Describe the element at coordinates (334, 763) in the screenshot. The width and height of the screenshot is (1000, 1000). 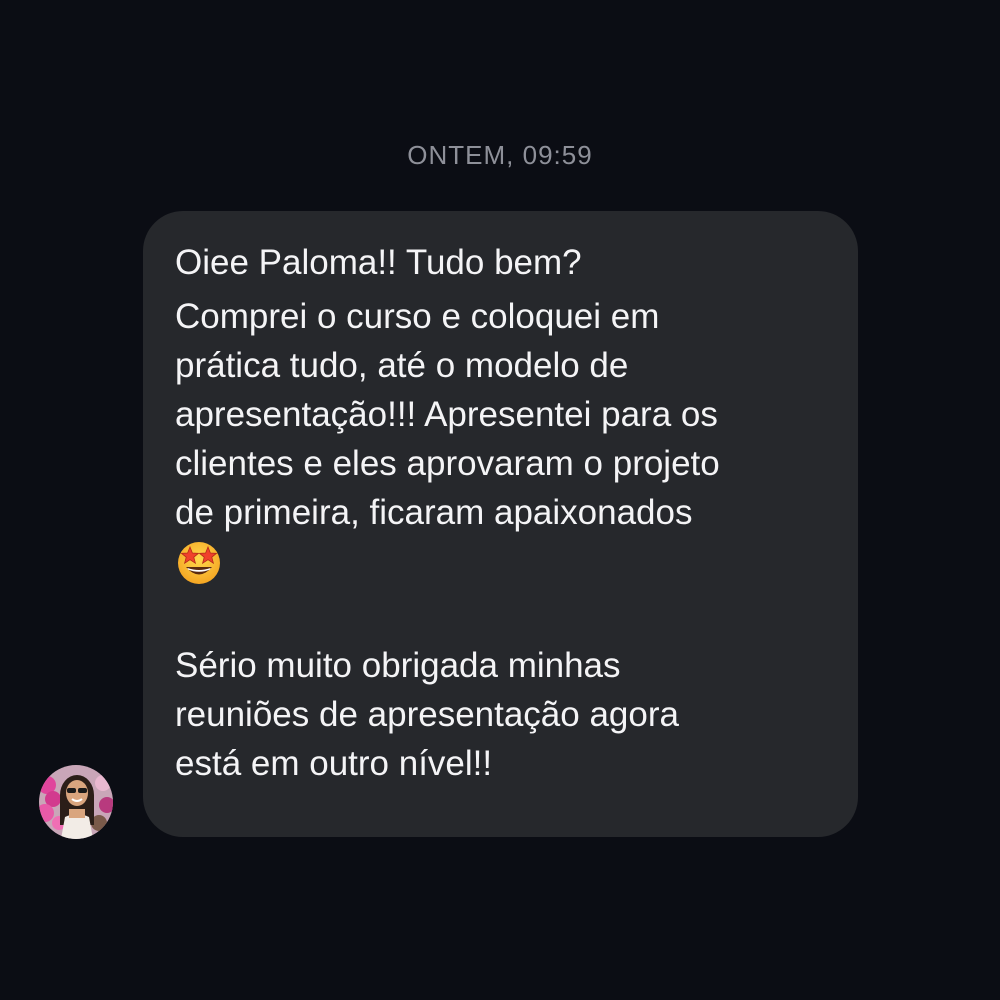
I see `message-line: está em outro nível!!` at that location.